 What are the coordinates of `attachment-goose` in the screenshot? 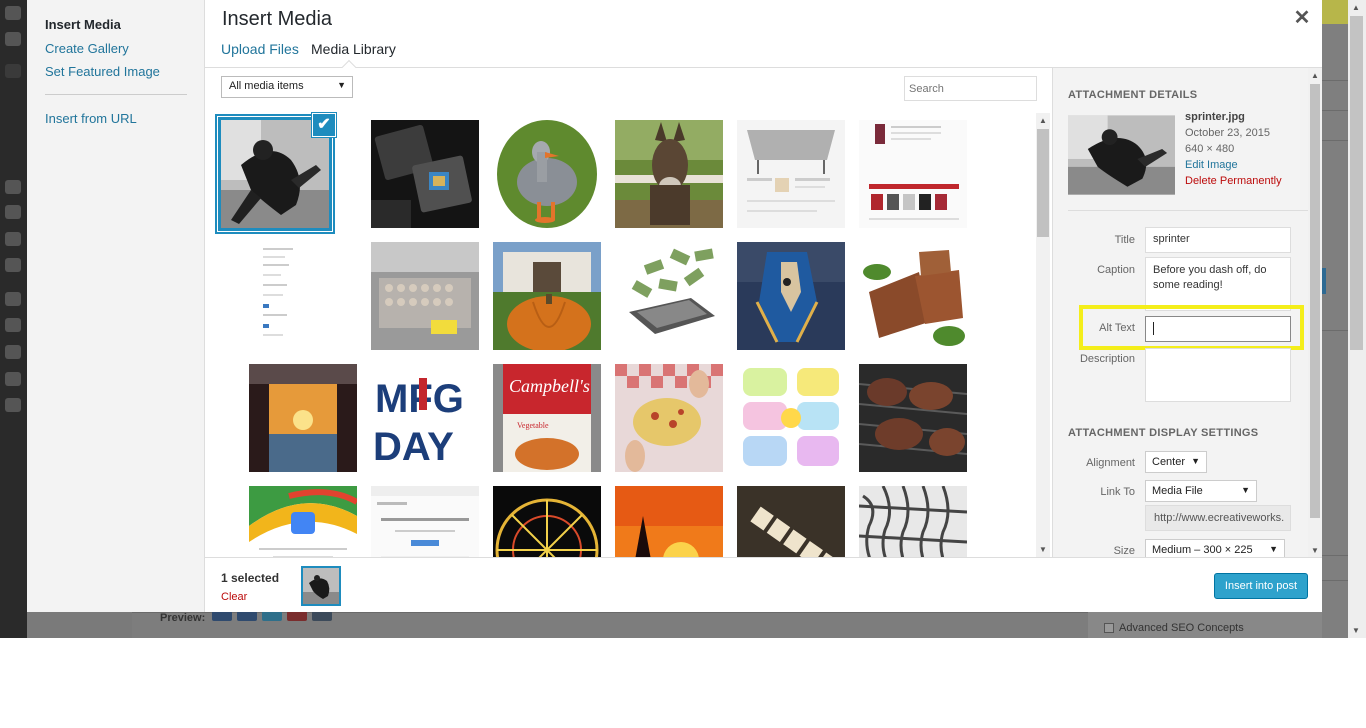 It's located at (547, 174).